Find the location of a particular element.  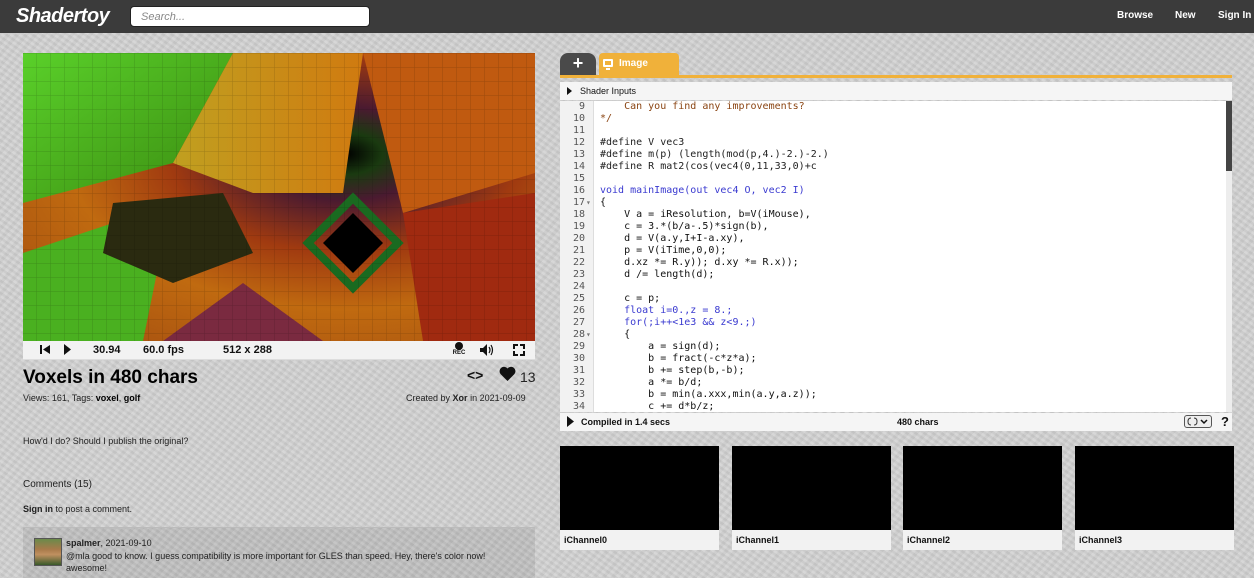

char-count: 480 chars is located at coordinates (918, 422).